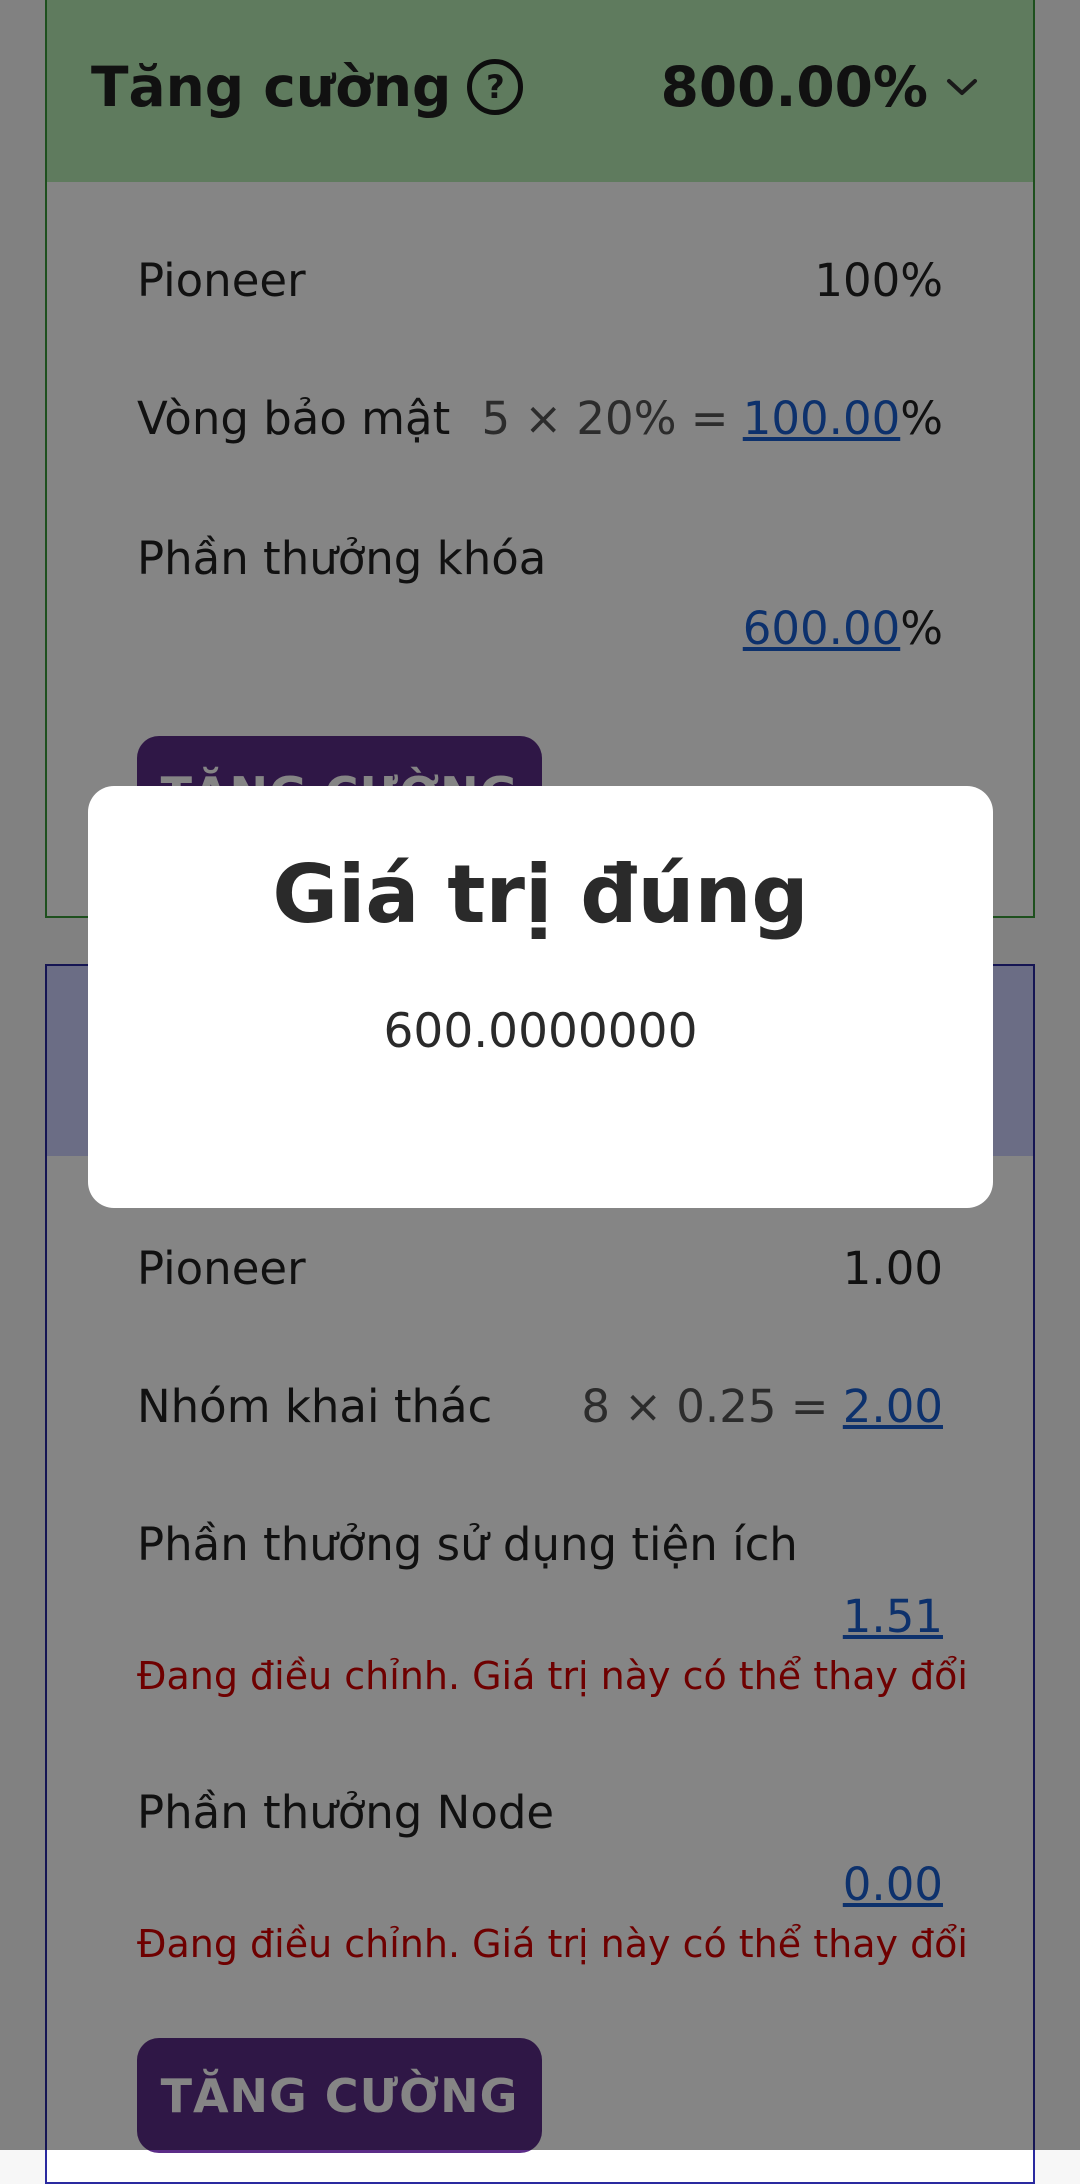 The image size is (1080, 2184). Describe the element at coordinates (540, 894) in the screenshot. I see `dialog-title: Giá trị đúng` at that location.